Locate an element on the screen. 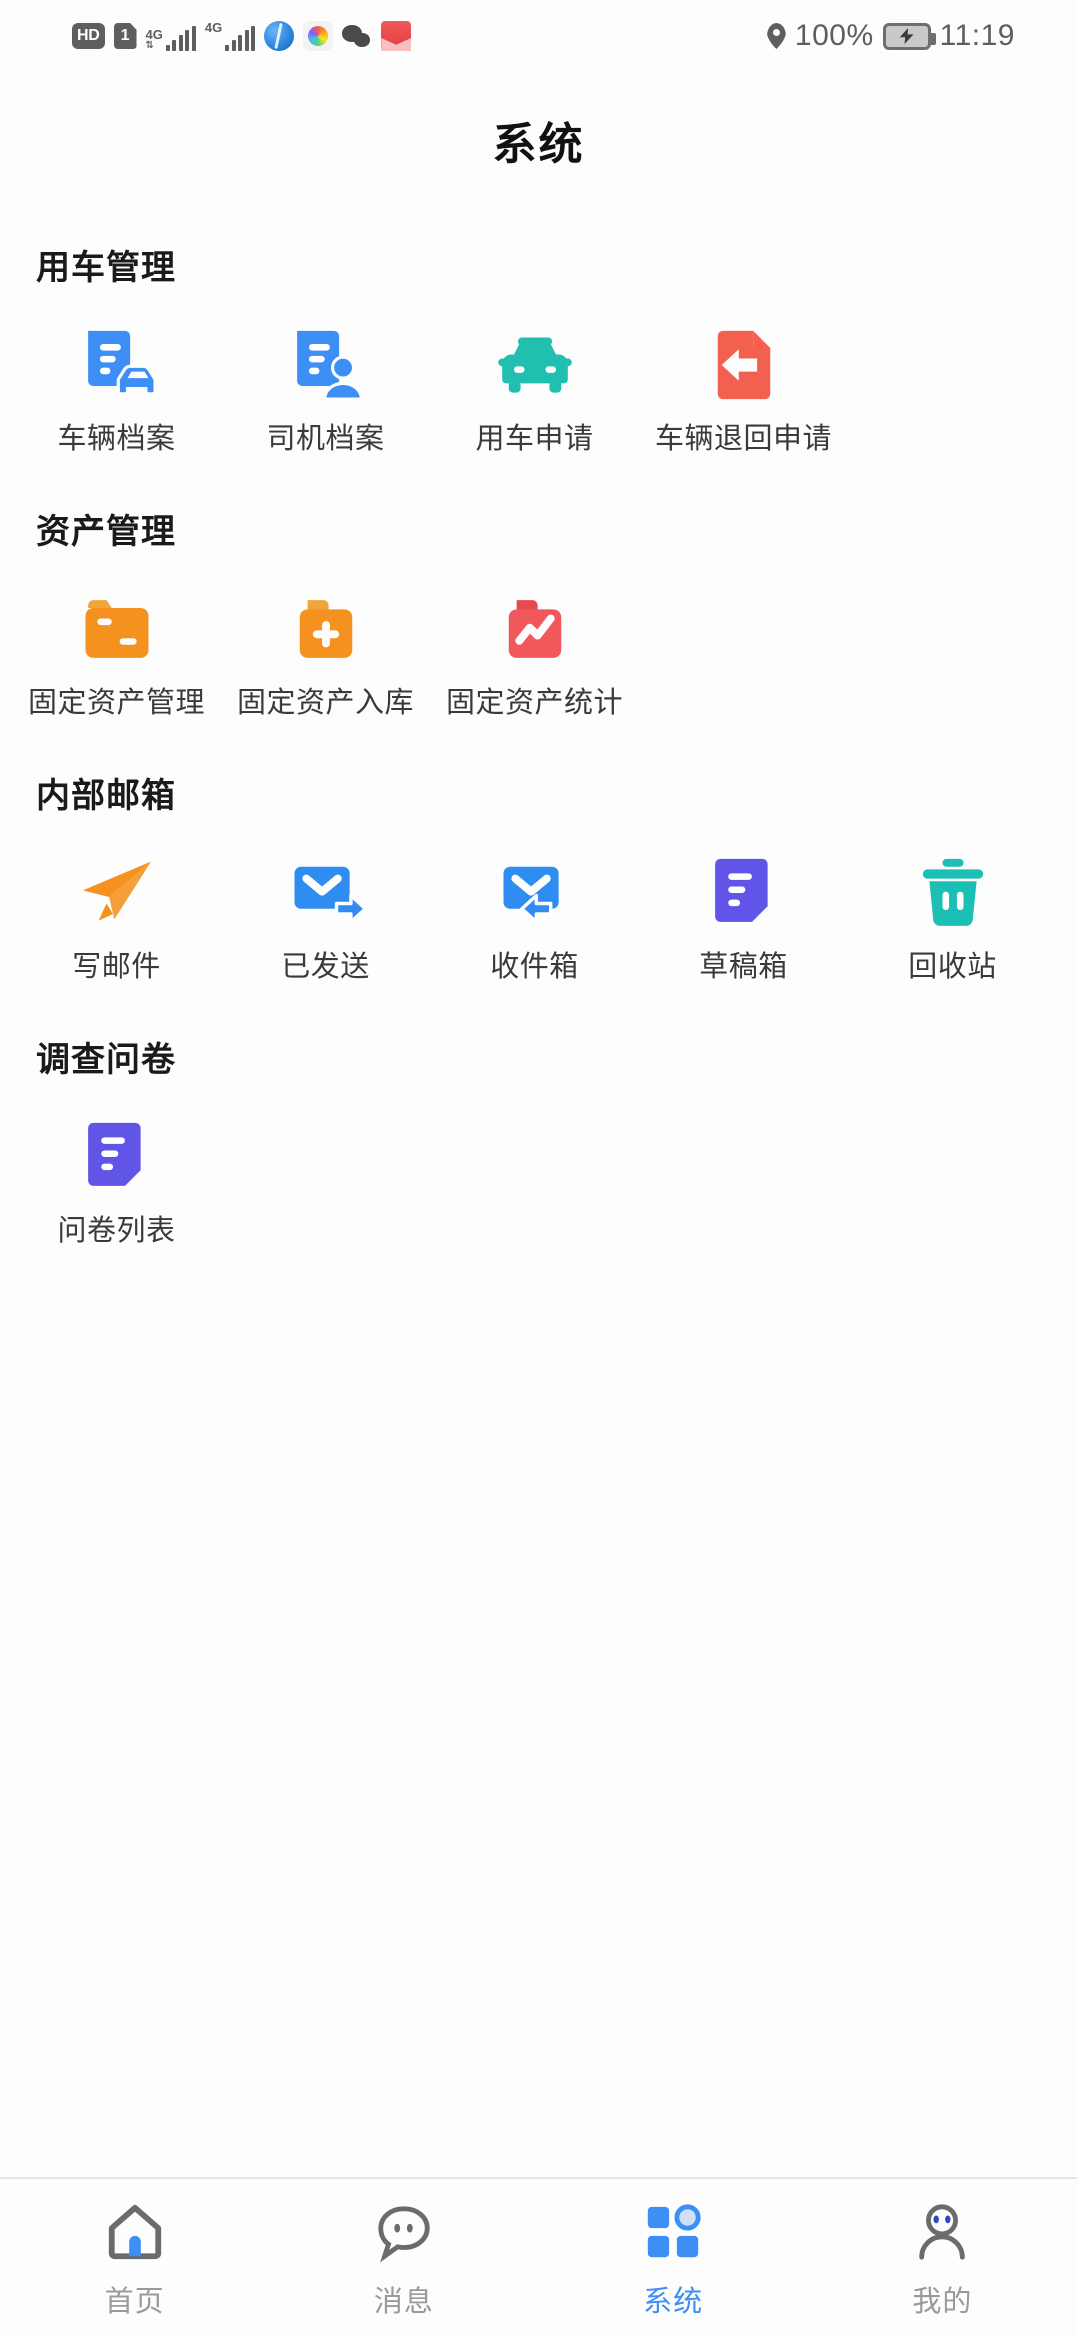  grid-item: 问卷列表 is located at coordinates (116, 1165).